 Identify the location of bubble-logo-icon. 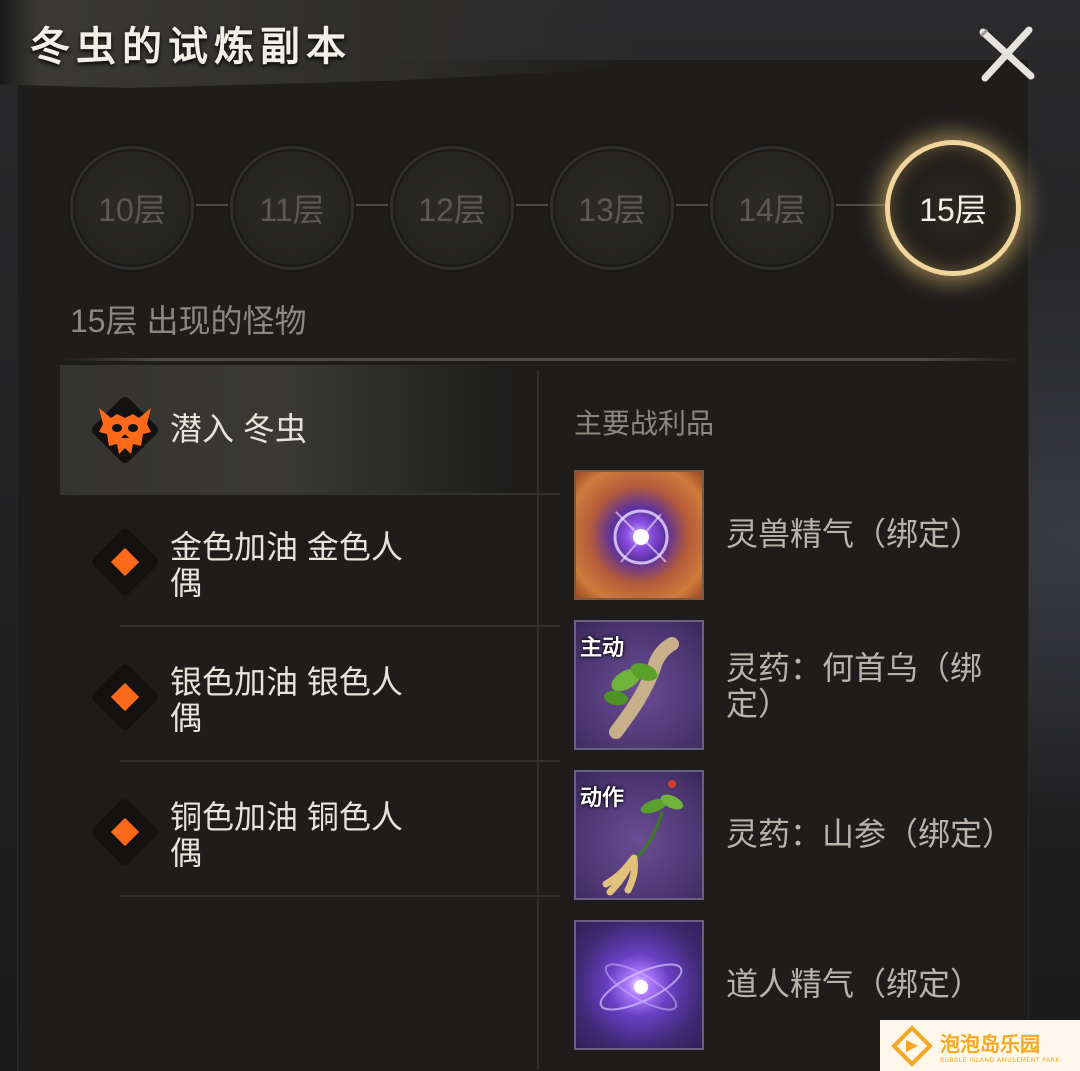
(912, 1045).